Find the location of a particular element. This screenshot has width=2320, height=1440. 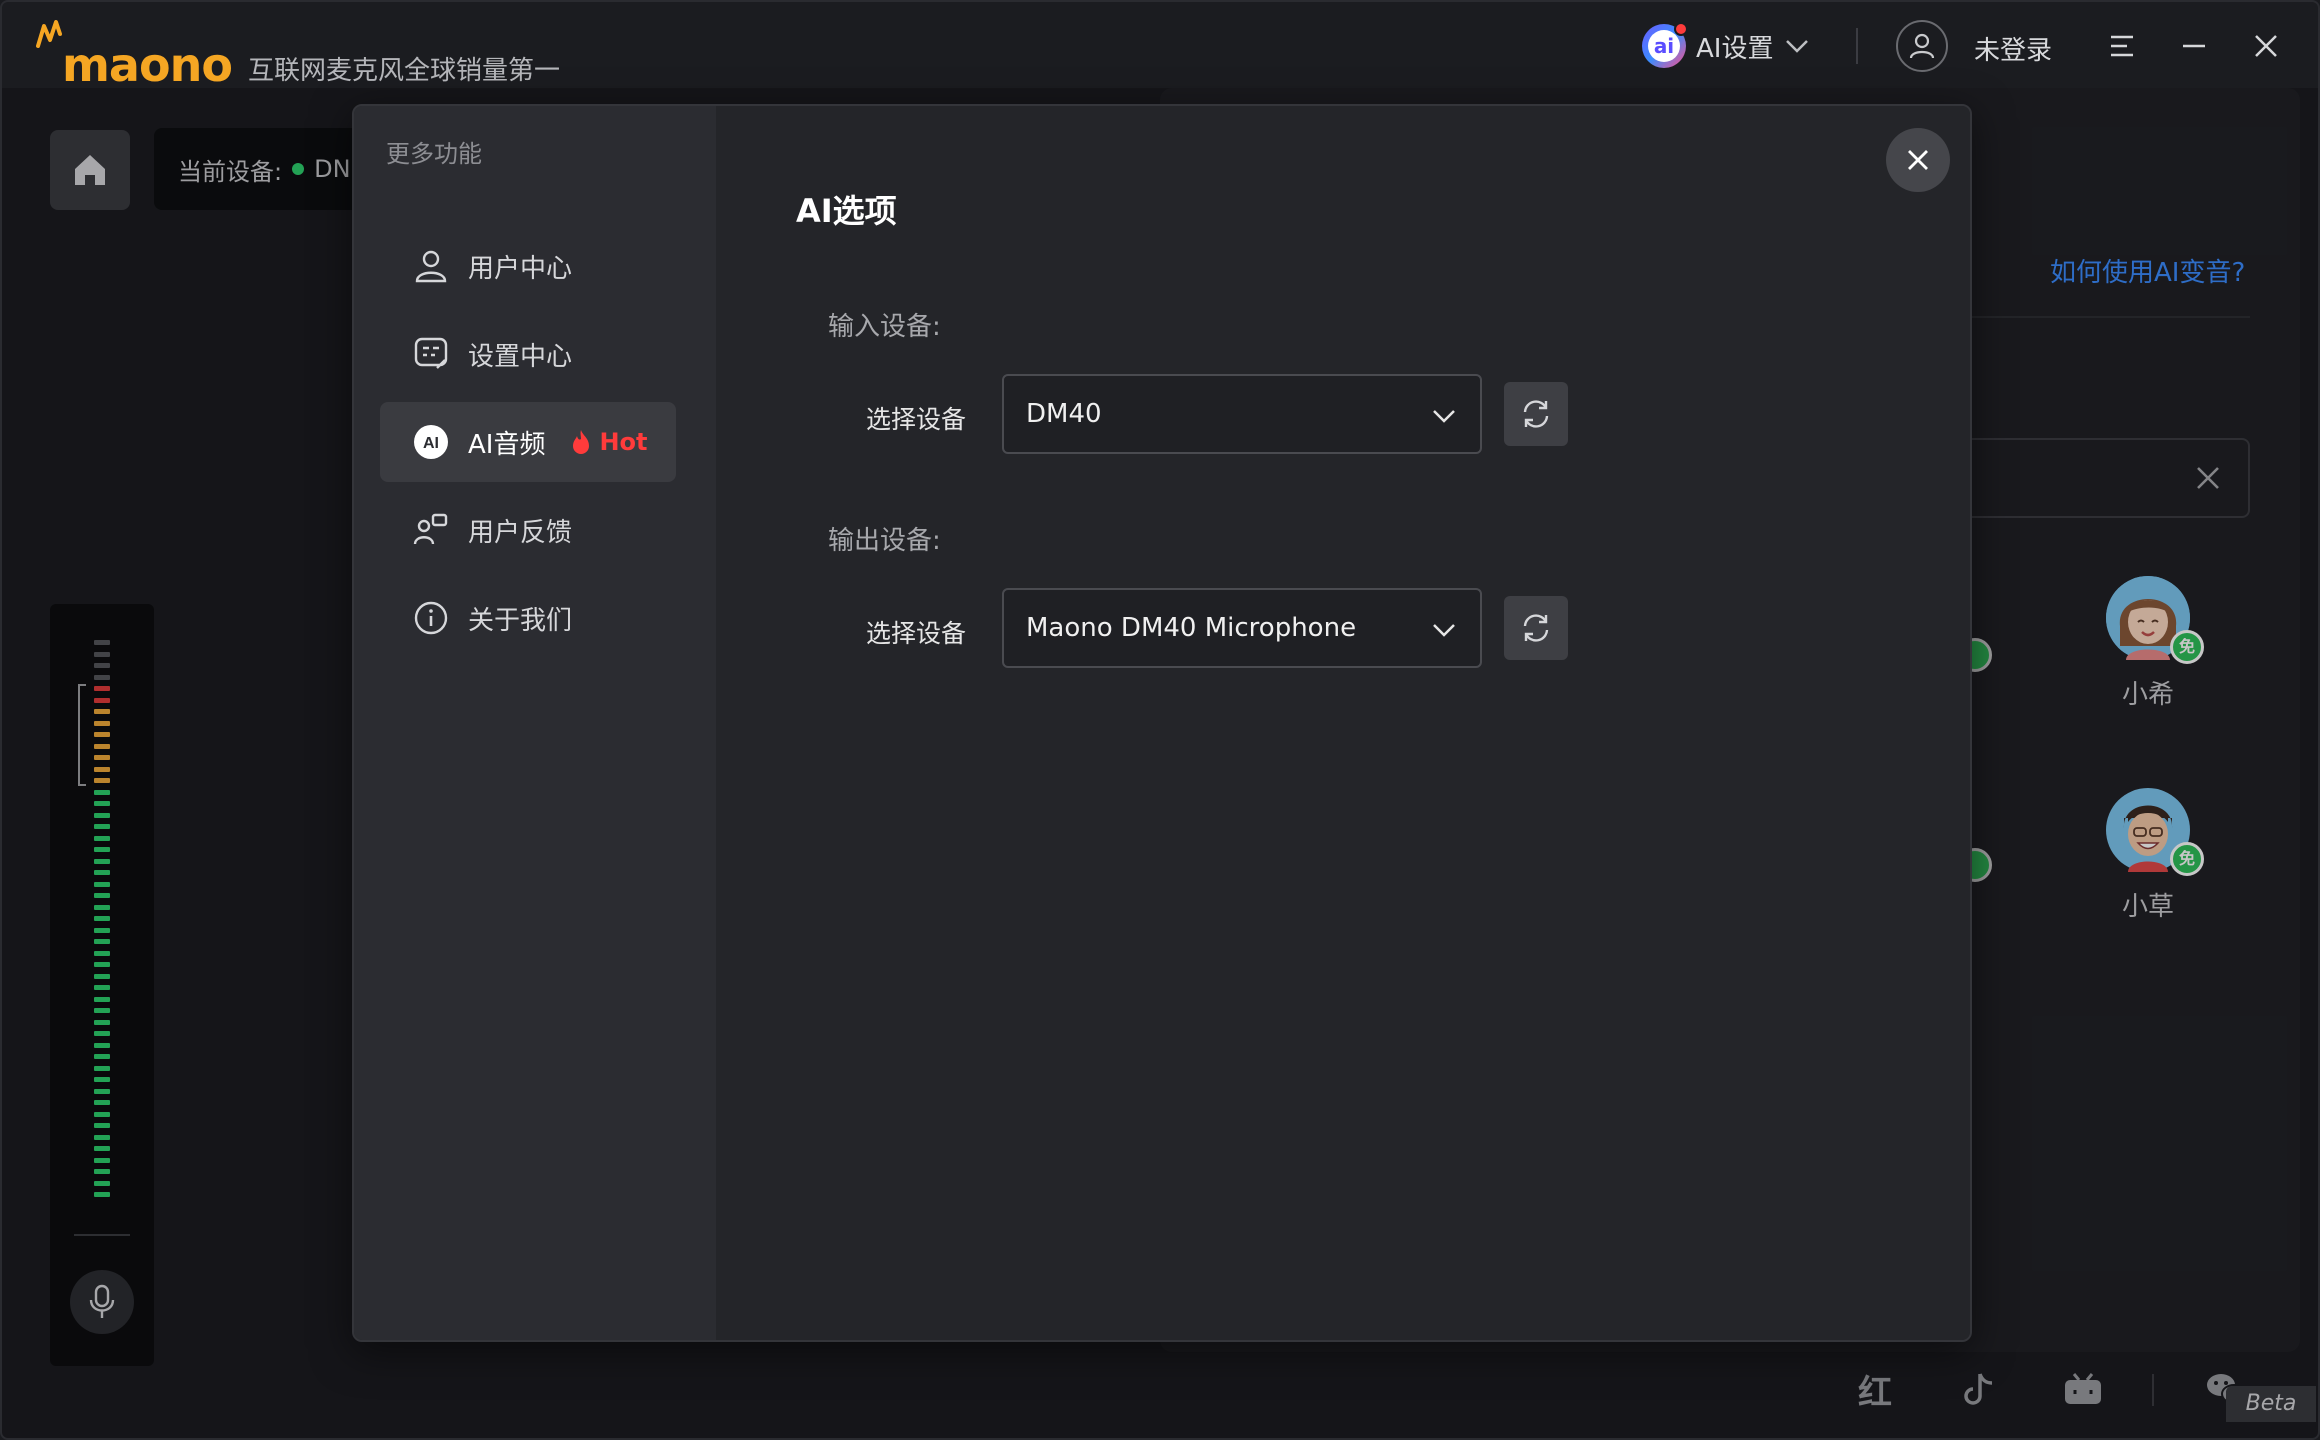

output-device-refresh-button is located at coordinates (1536, 628).